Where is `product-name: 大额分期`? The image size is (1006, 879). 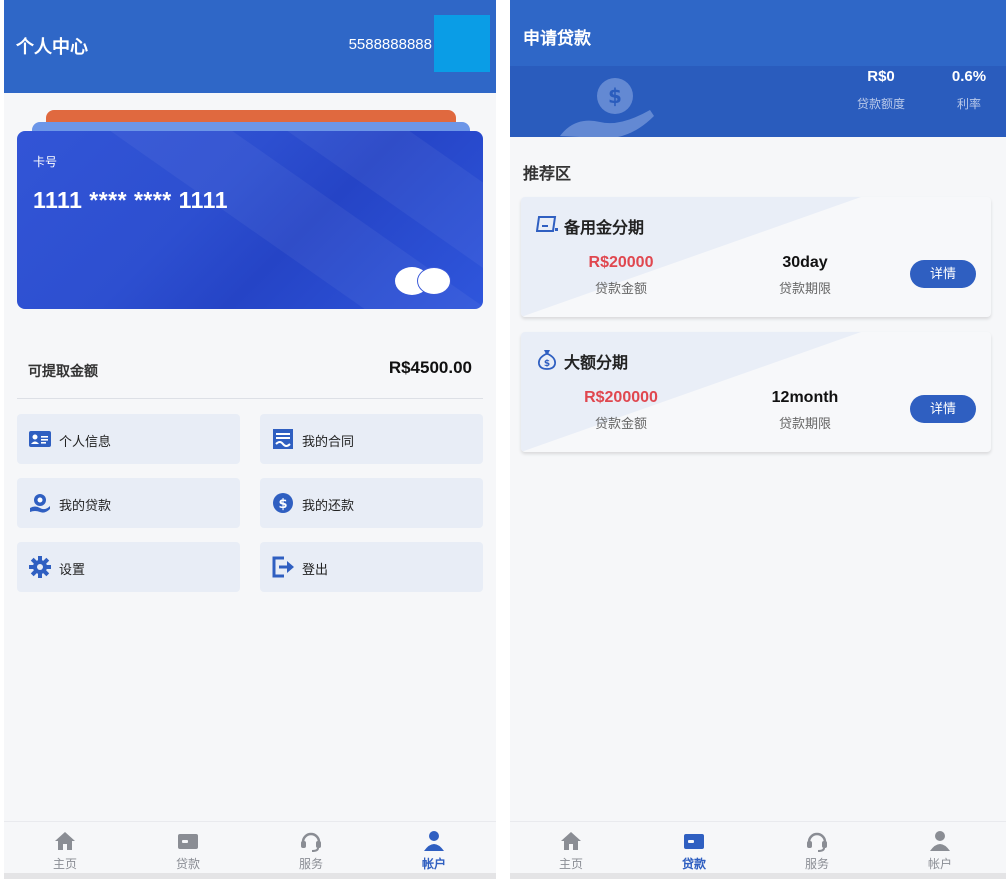
product-name: 大额分期 is located at coordinates (596, 363).